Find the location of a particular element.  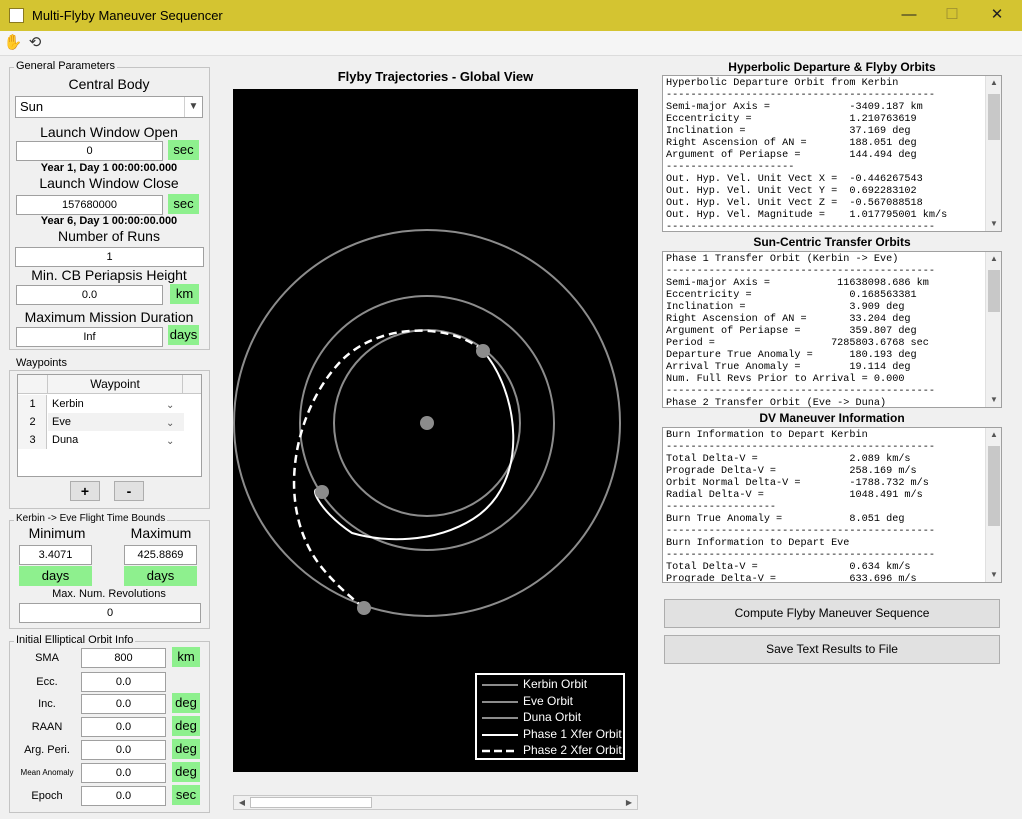

add-waypoint-button: + is located at coordinates (85, 491).